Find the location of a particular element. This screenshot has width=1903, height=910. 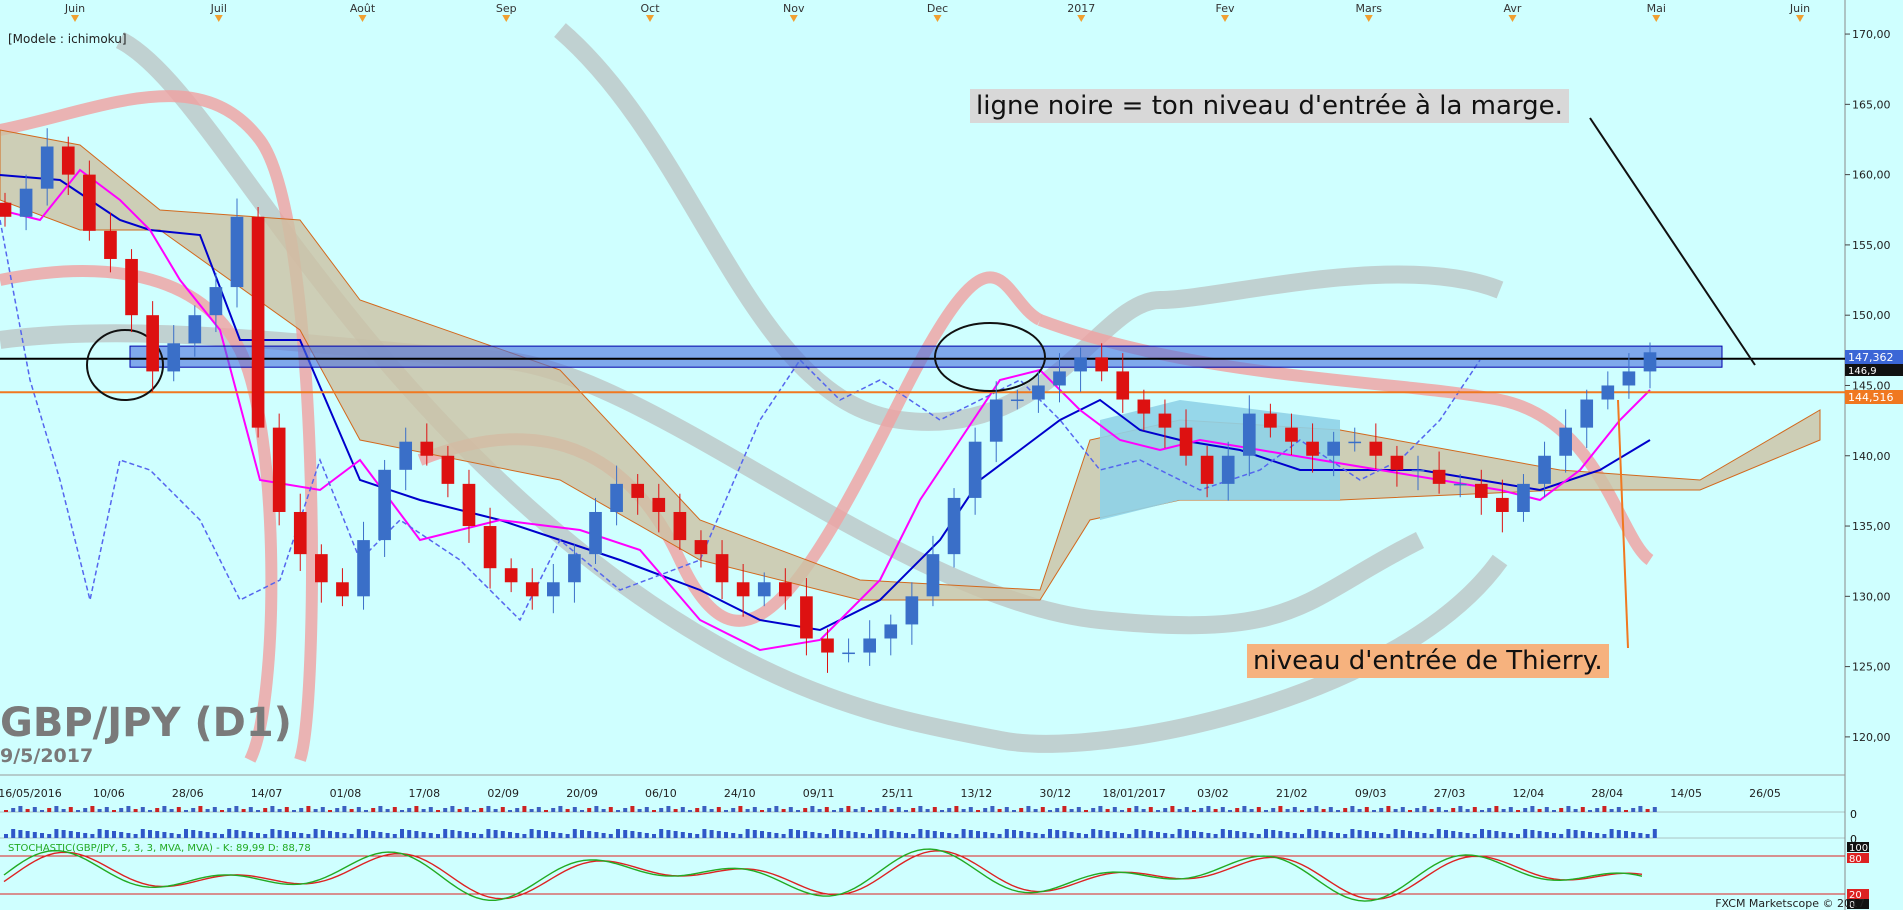

date-label: 28/04 is located at coordinates (1607, 793).